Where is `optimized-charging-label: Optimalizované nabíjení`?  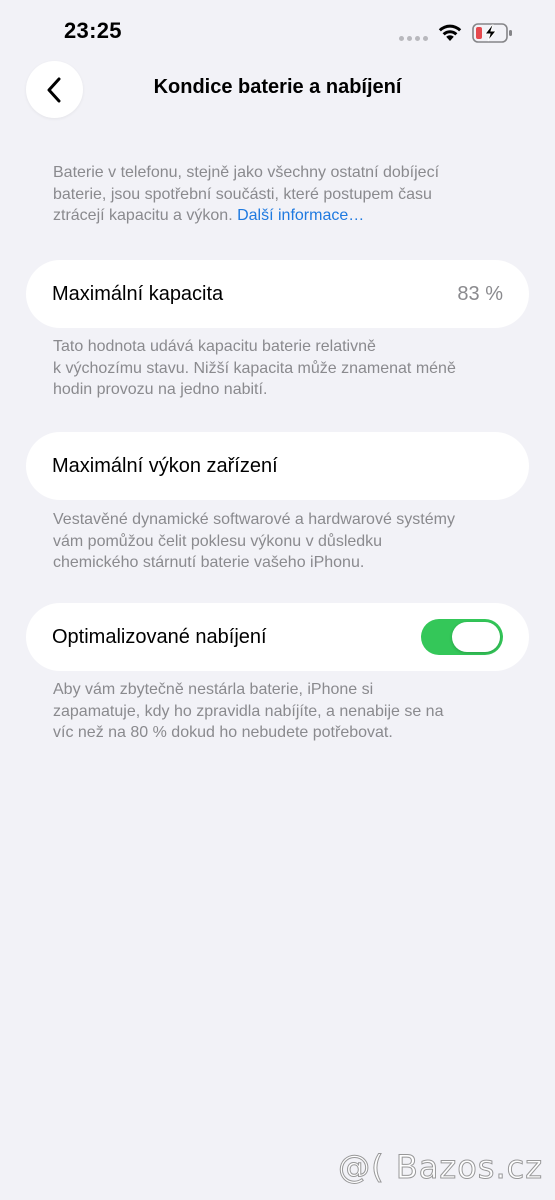 optimized-charging-label: Optimalizované nabíjení is located at coordinates (159, 636).